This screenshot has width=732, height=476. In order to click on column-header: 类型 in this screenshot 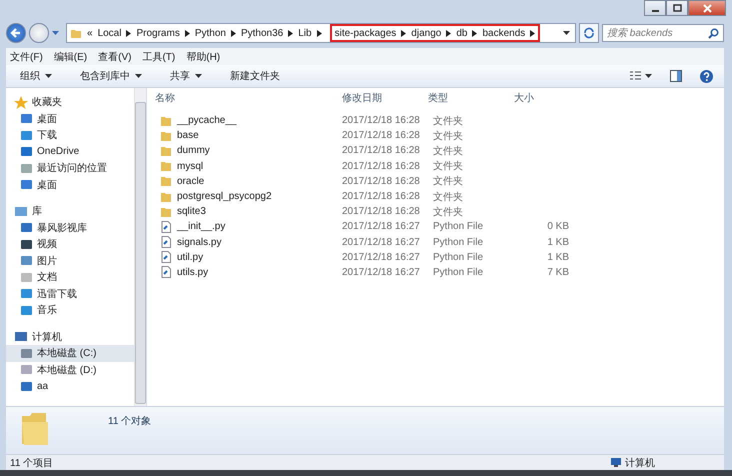, I will do `click(471, 98)`.